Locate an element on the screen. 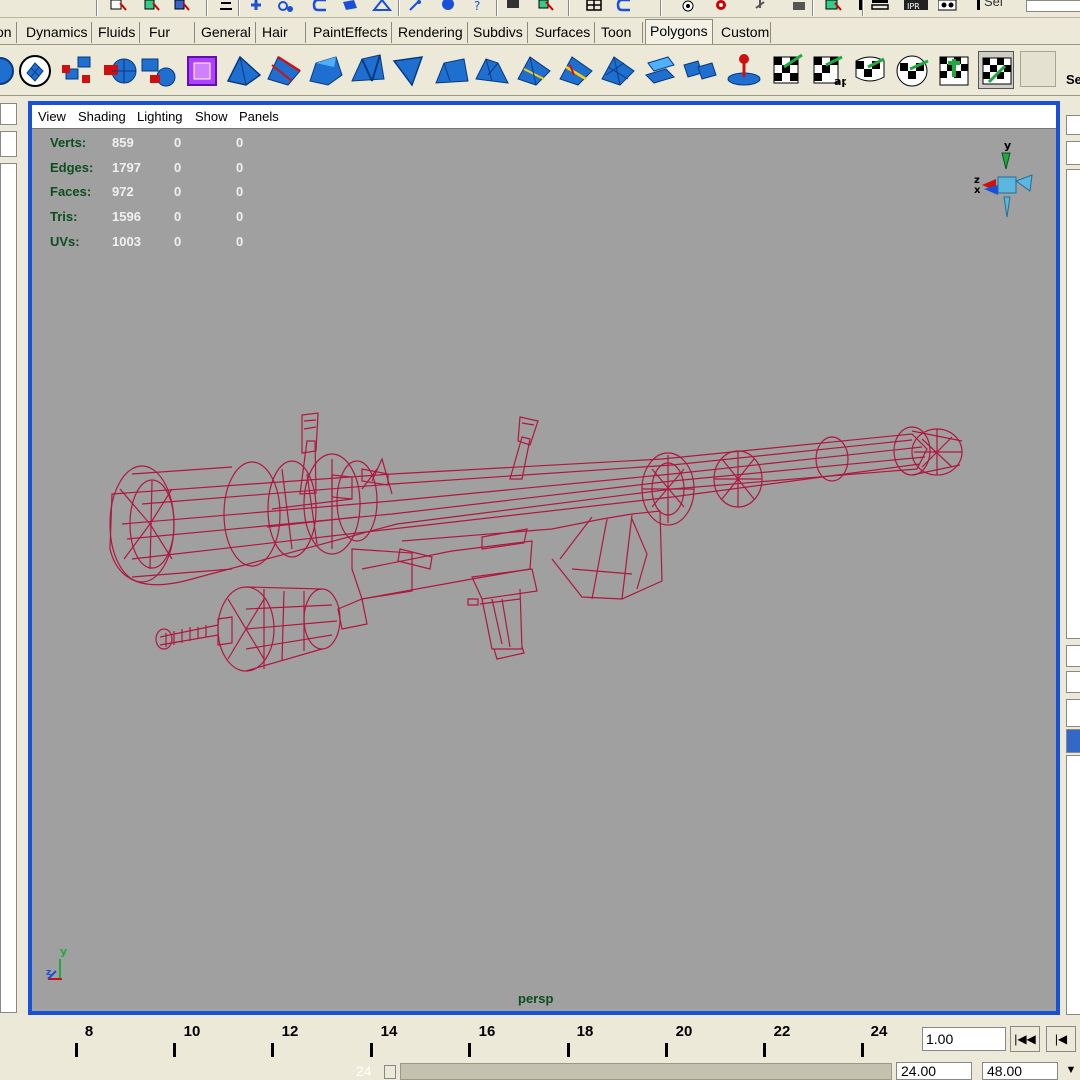 Image resolution: width=1080 pixels, height=1080 pixels. tab-polygons: Polygons is located at coordinates (679, 31).